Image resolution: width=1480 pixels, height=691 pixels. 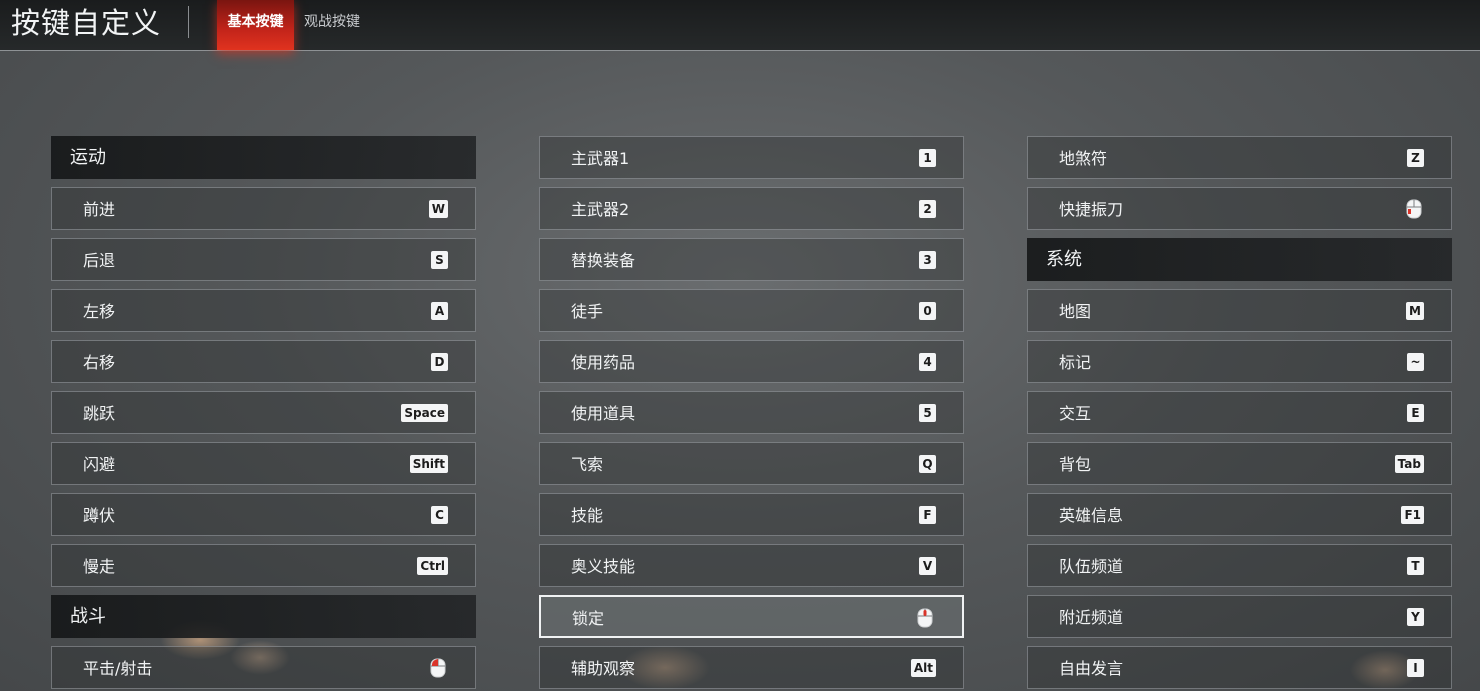 I want to click on action-label: 辅助观察, so click(x=603, y=668).